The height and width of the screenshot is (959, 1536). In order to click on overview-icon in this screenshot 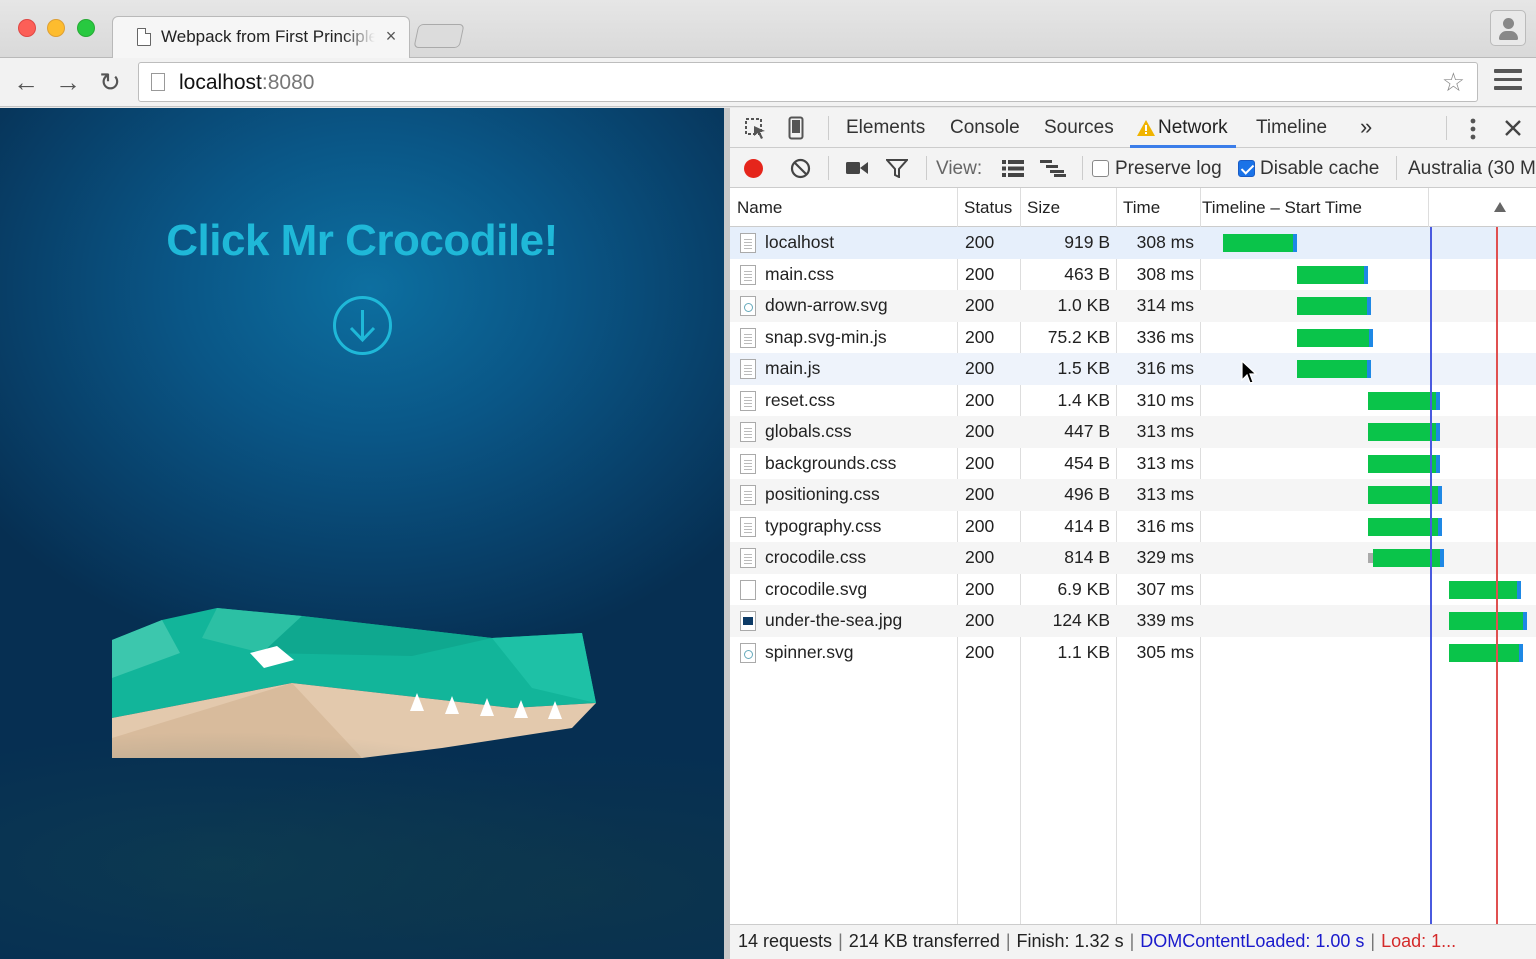, I will do `click(1053, 168)`.